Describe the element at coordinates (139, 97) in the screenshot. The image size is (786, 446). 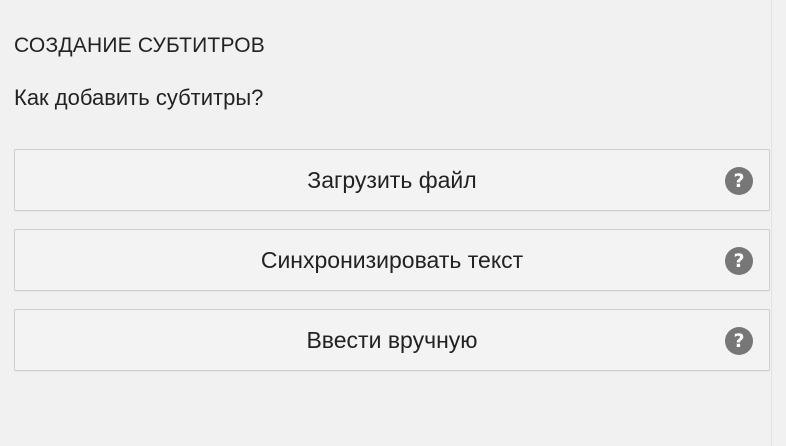
I see `question-text: Как добавить субтитры?` at that location.